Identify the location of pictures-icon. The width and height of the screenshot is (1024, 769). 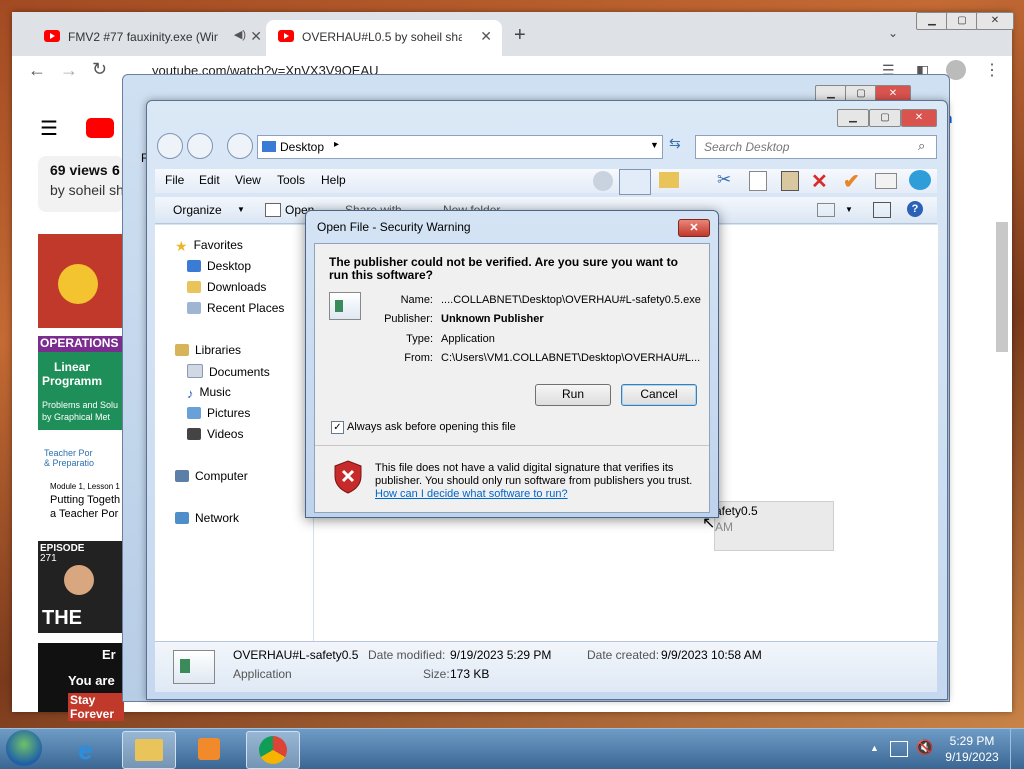
(194, 413).